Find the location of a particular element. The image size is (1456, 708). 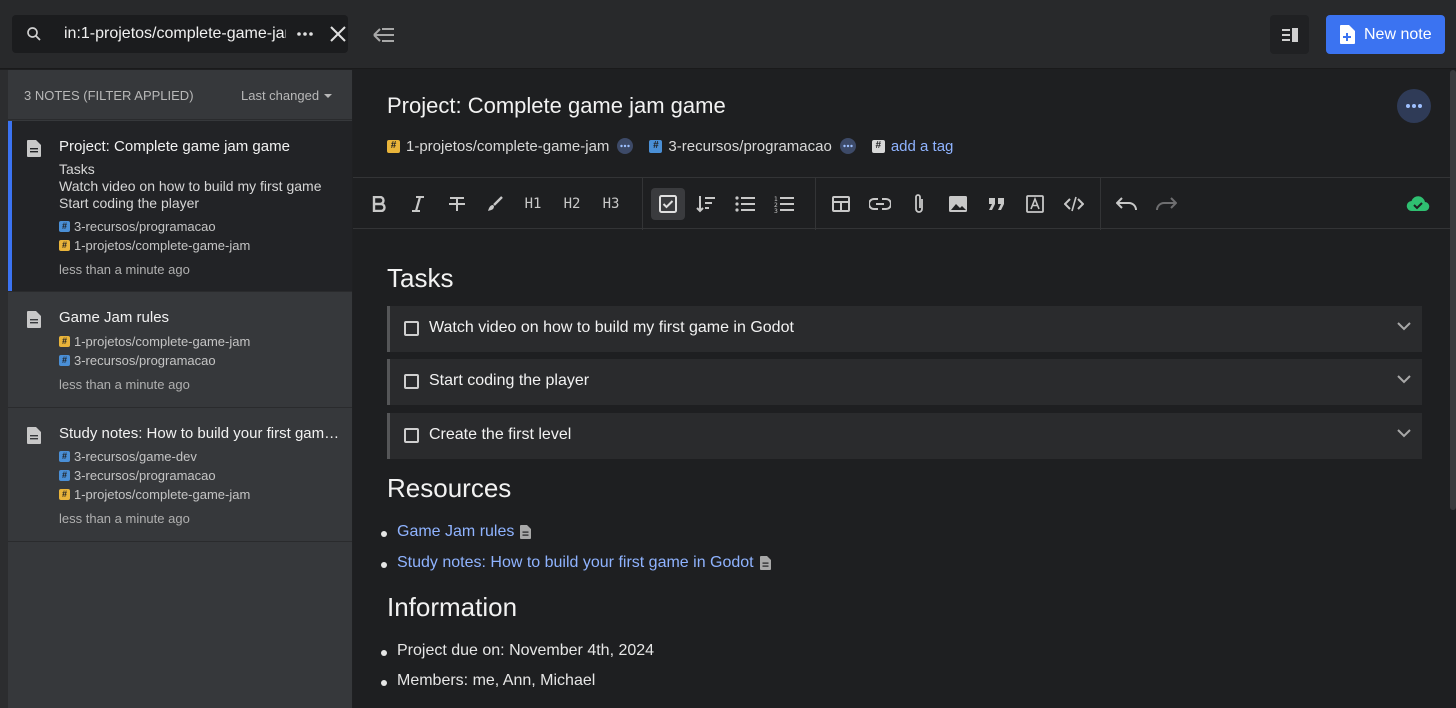

redo-icon is located at coordinates (1166, 204).